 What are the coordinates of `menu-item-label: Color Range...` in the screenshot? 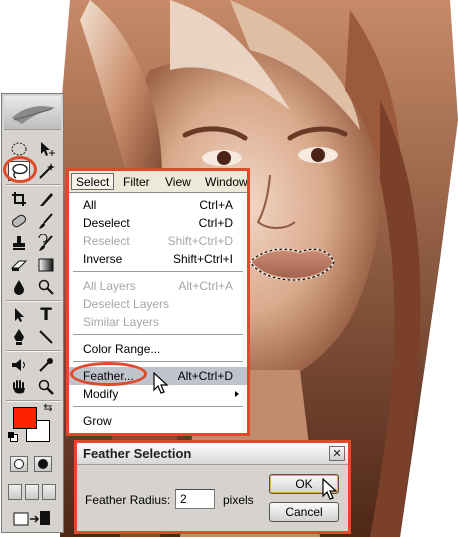 It's located at (122, 349).